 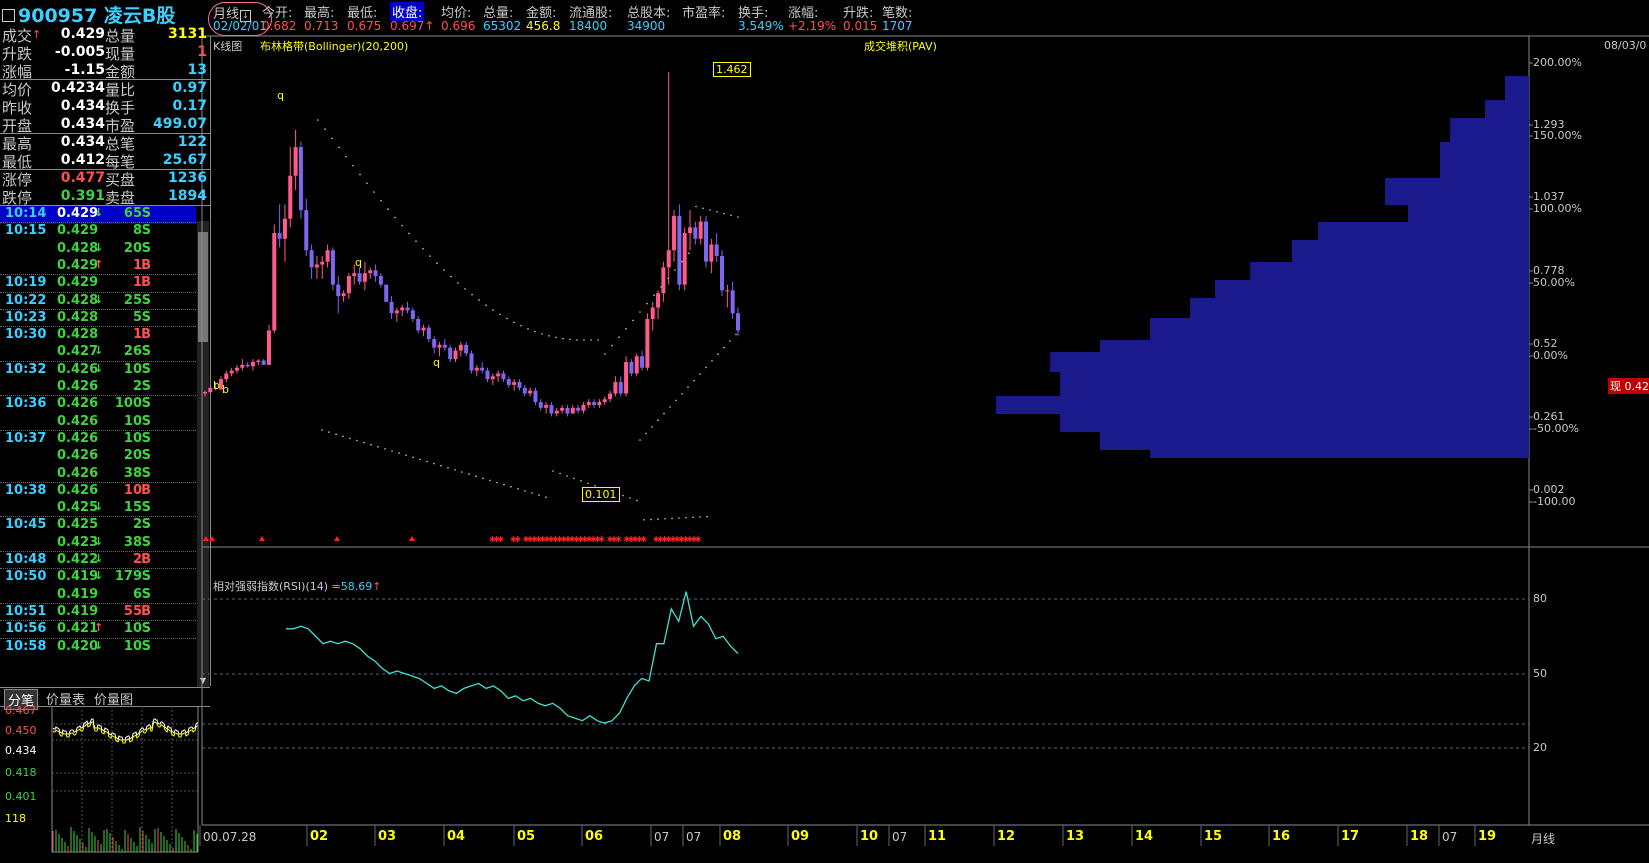 I want to click on tick-row: 10:19 0.429 1 B, so click(x=98, y=284).